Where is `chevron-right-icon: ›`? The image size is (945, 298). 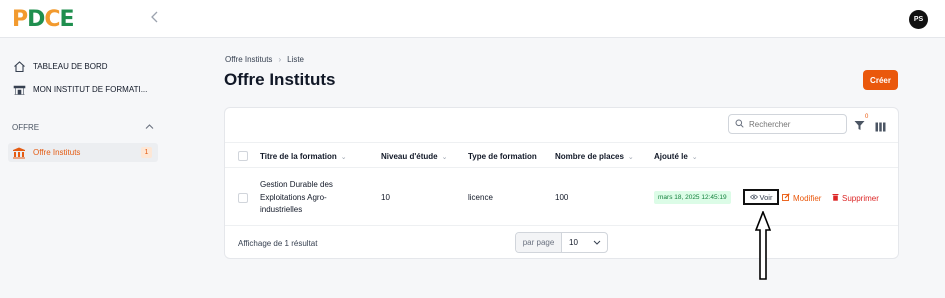 chevron-right-icon: › is located at coordinates (280, 59).